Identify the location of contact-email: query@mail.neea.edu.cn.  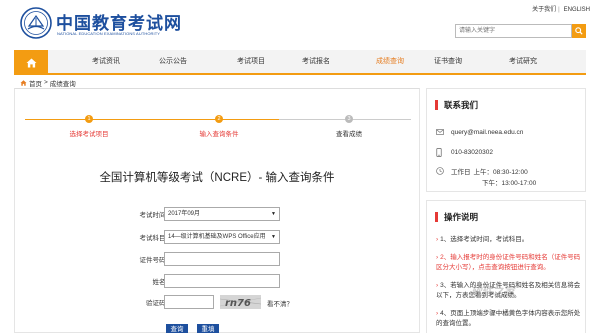
(487, 132).